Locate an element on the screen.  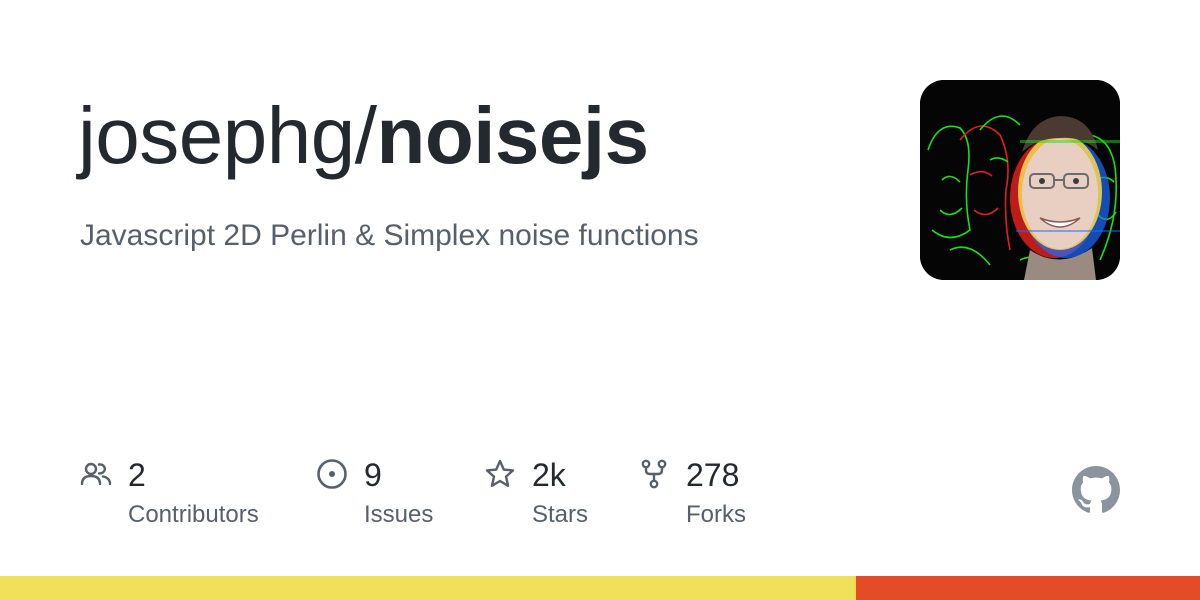
issues-icon is located at coordinates (332, 474).